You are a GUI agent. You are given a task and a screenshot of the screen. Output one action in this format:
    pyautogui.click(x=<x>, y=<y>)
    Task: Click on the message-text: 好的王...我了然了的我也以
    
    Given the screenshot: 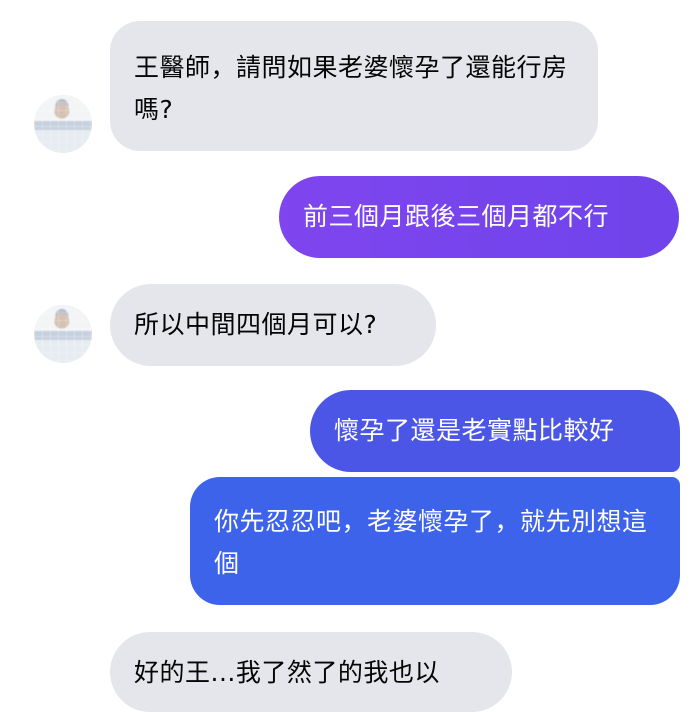 What is the action you would take?
    pyautogui.click(x=287, y=672)
    